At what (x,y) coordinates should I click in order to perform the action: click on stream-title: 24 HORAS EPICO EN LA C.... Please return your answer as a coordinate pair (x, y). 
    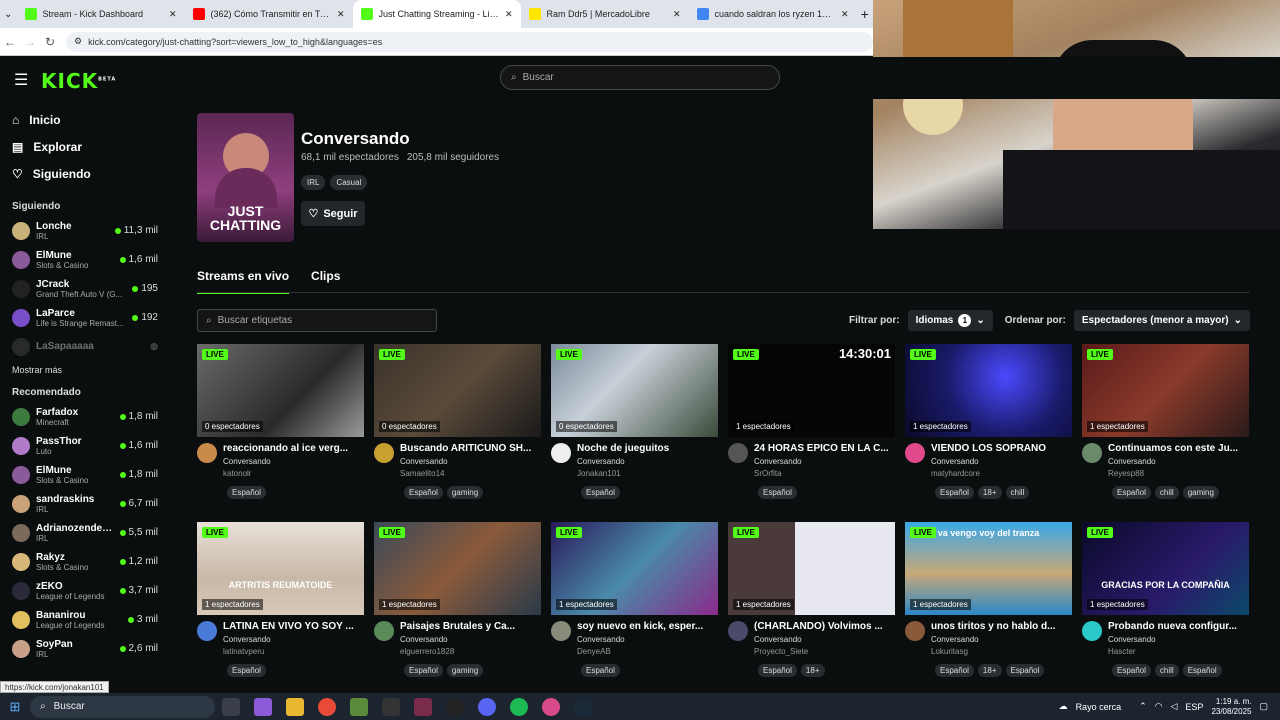
    Looking at the image, I should click on (824, 448).